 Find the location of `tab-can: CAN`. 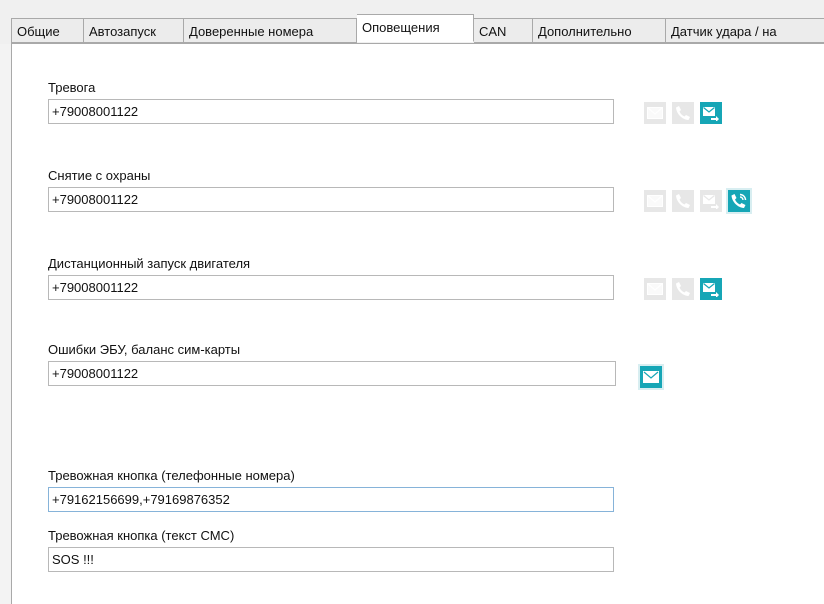

tab-can: CAN is located at coordinates (503, 30).